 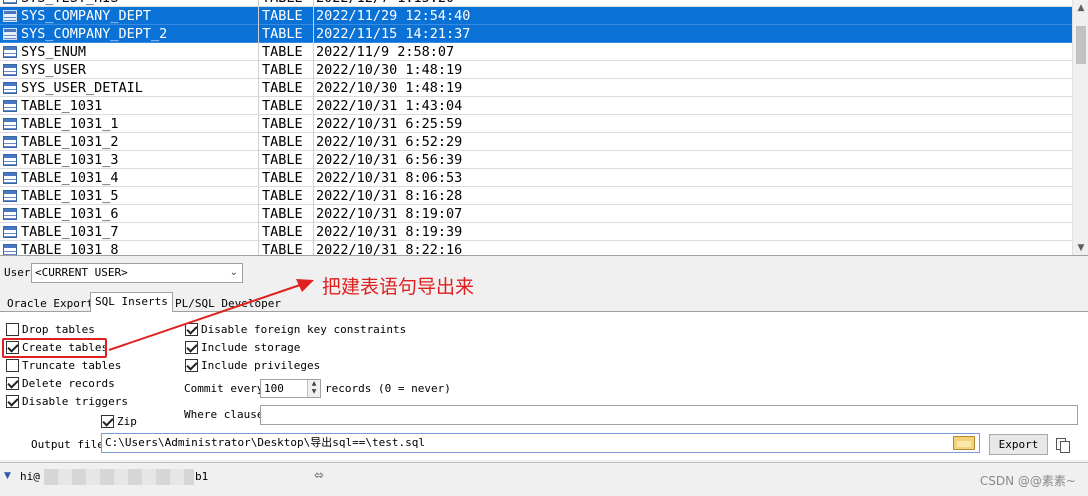 What do you see at coordinates (129, 3) in the screenshot?
I see `table-name-cell: SYS_TEST_HIS` at bounding box center [129, 3].